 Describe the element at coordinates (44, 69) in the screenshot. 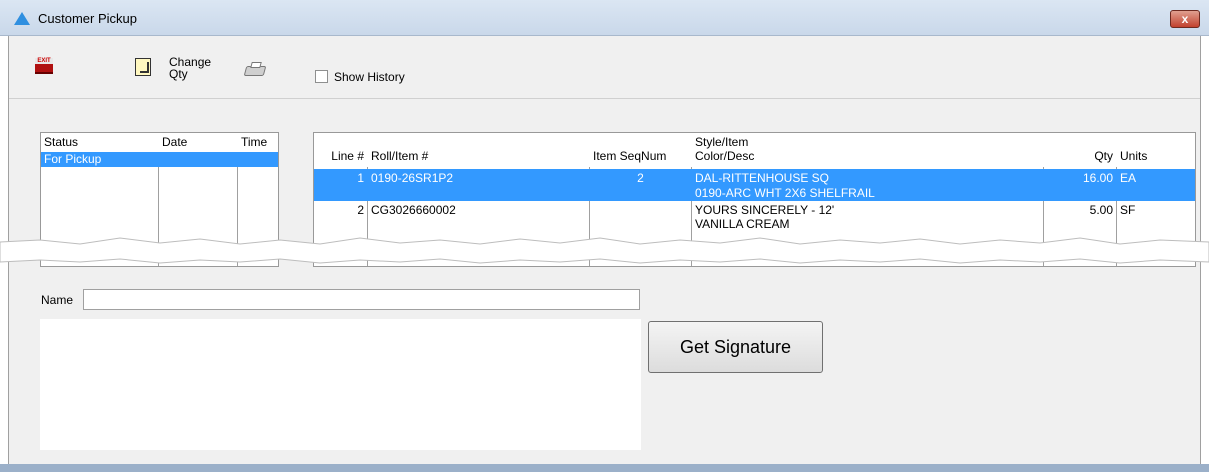

I see `exit-icon` at that location.